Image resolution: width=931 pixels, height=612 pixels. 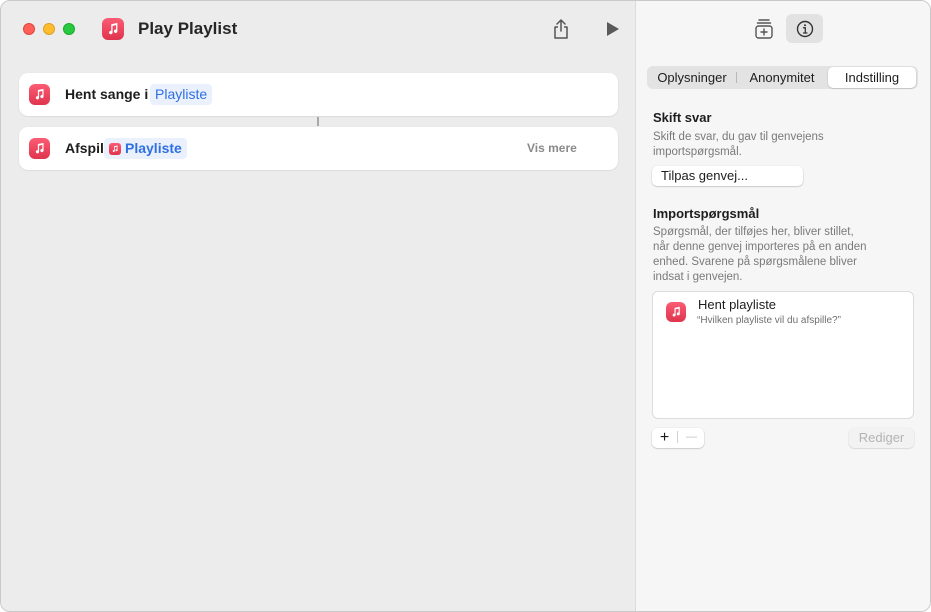 What do you see at coordinates (29, 29) in the screenshot?
I see `close-window-button` at bounding box center [29, 29].